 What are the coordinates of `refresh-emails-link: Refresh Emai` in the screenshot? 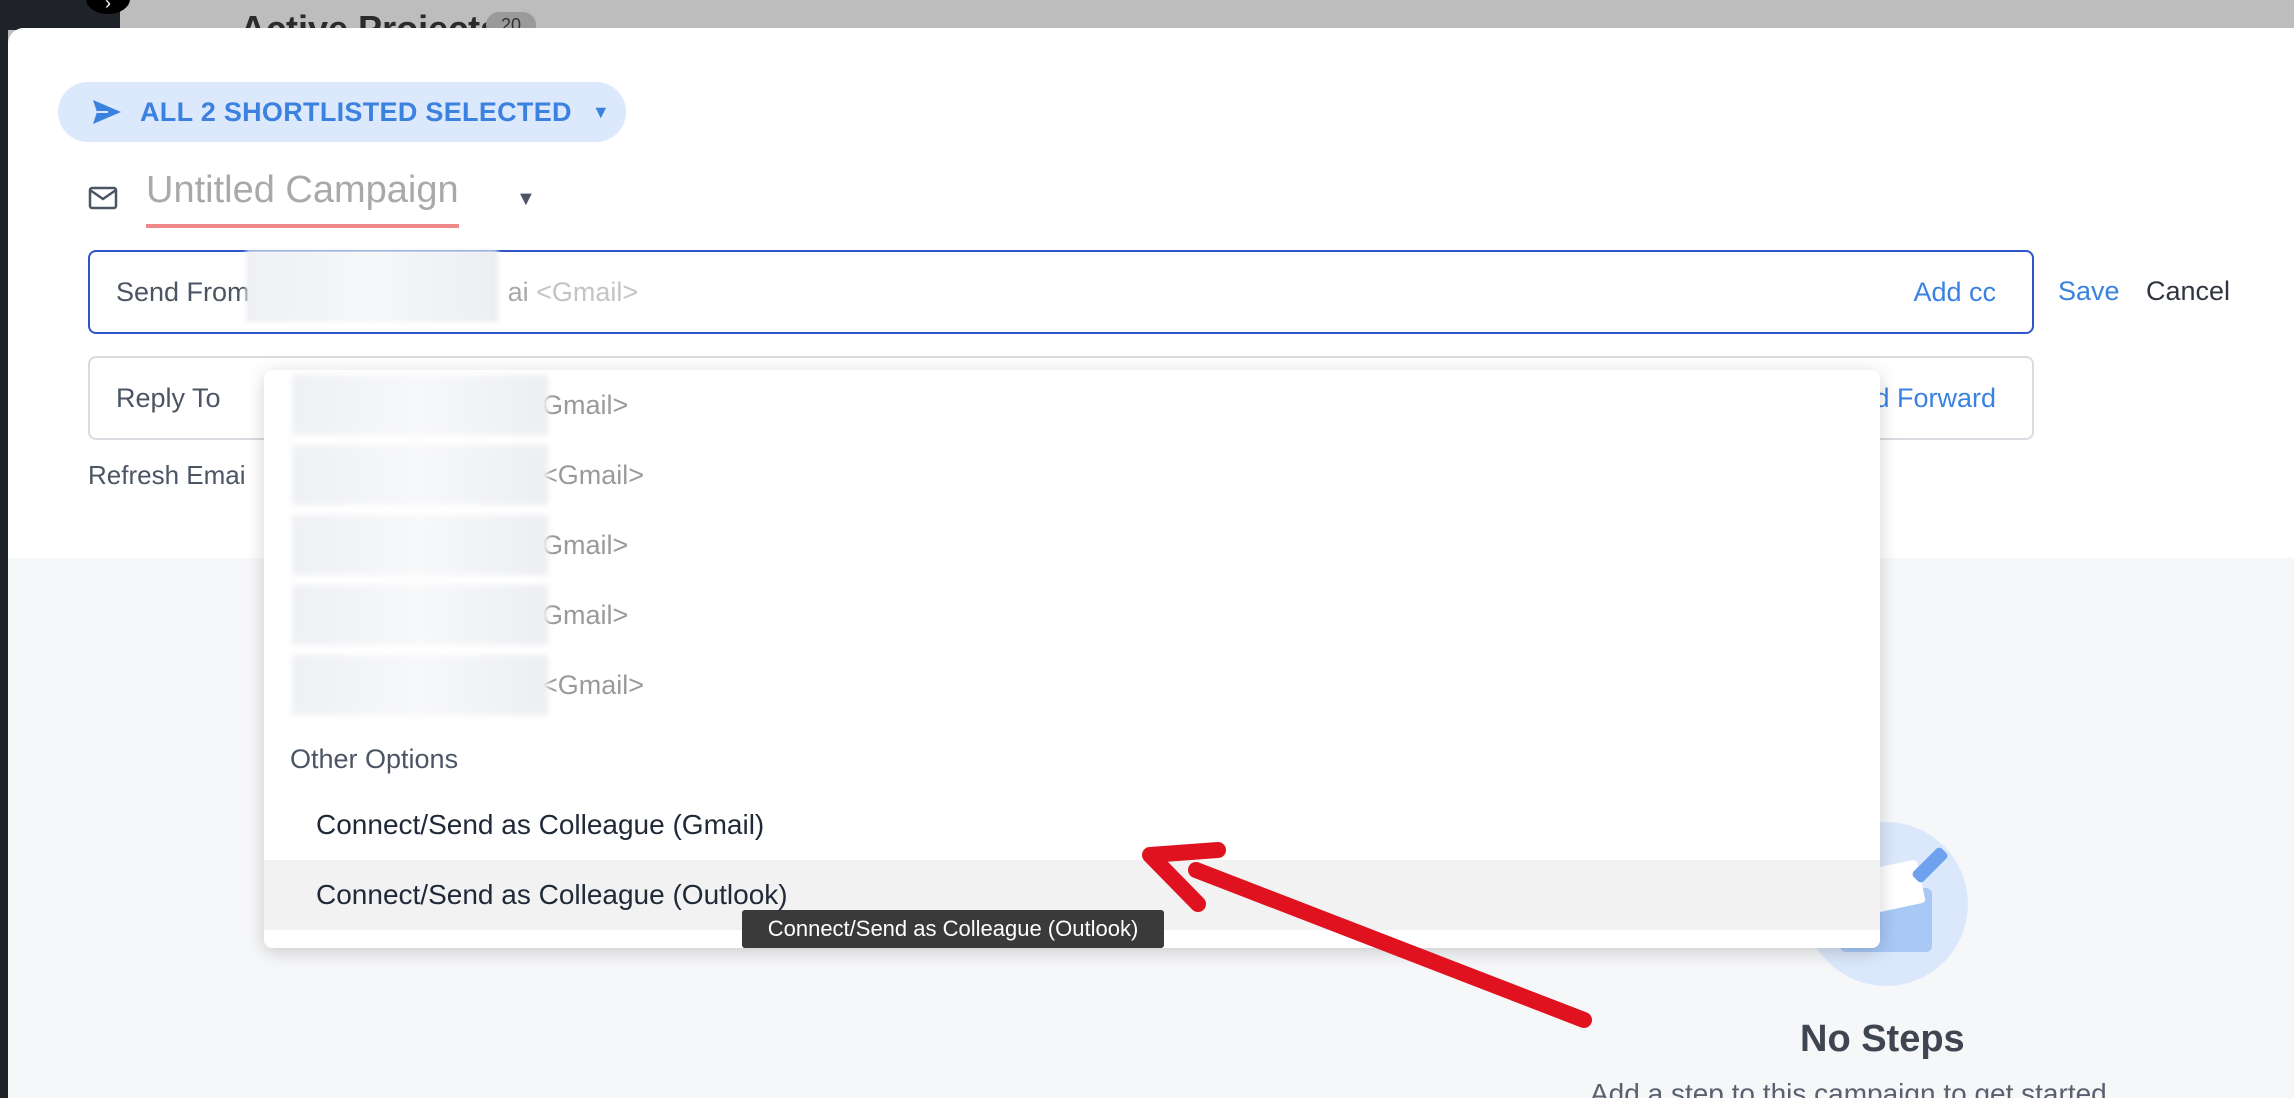 It's located at (167, 475).